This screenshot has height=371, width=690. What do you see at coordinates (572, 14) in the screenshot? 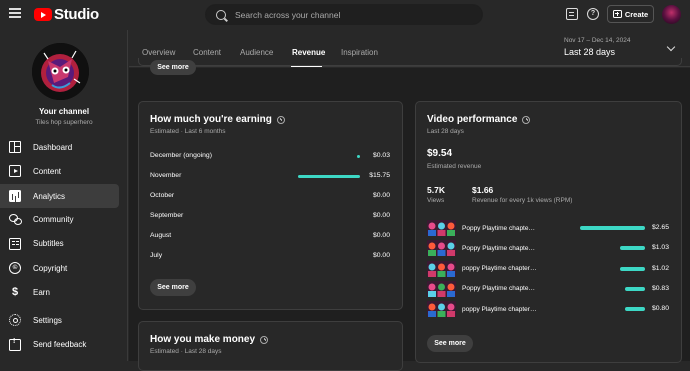
I see `subtitles-shortcut-icon` at bounding box center [572, 14].